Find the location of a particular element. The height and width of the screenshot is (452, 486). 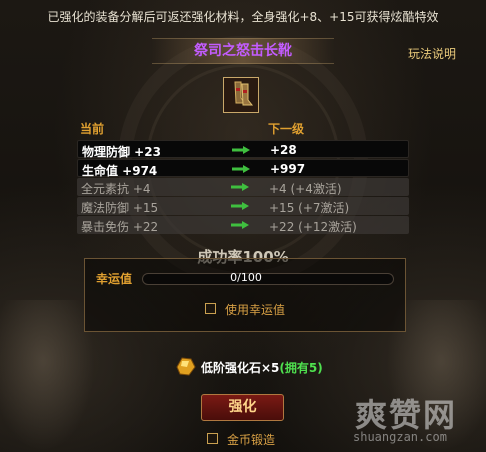

left-statue is located at coordinates (47, 376).